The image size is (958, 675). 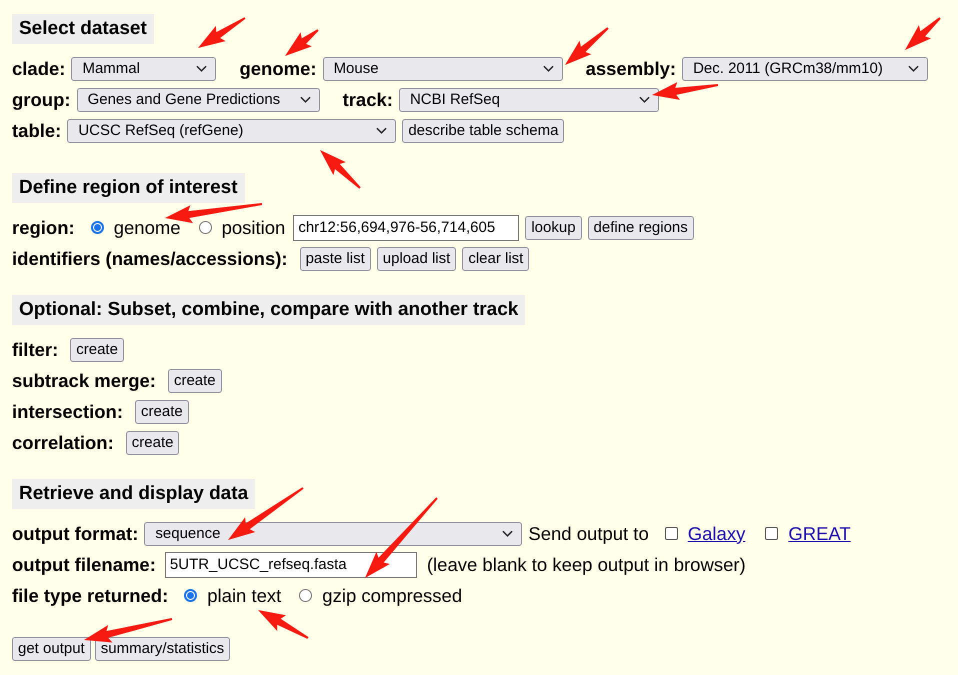 I want to click on list-button: upload list, so click(x=416, y=258).